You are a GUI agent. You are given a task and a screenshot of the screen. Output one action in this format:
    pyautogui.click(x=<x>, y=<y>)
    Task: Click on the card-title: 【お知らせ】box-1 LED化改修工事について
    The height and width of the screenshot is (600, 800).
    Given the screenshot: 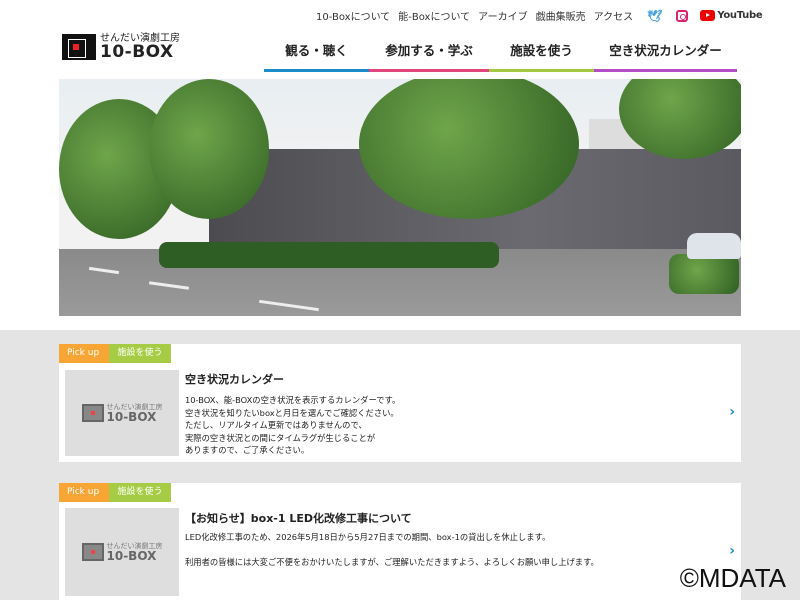 What is the action you would take?
    pyautogui.click(x=298, y=518)
    